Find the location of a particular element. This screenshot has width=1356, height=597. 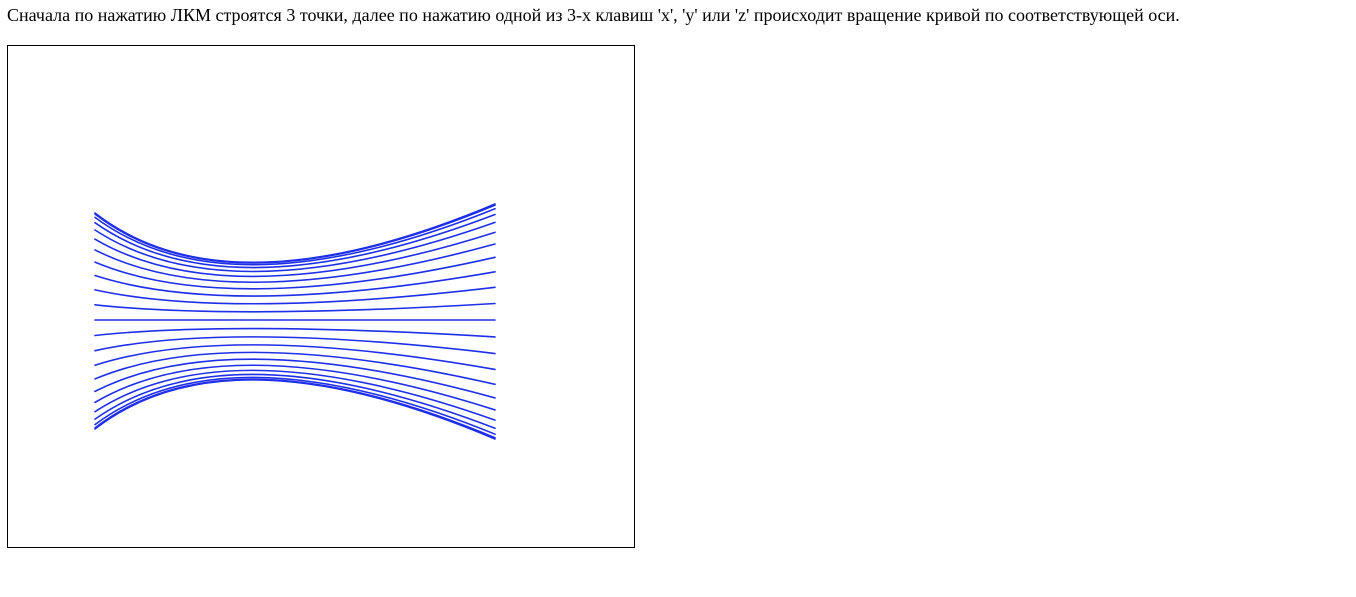

curve-plot is located at coordinates (295, 321).